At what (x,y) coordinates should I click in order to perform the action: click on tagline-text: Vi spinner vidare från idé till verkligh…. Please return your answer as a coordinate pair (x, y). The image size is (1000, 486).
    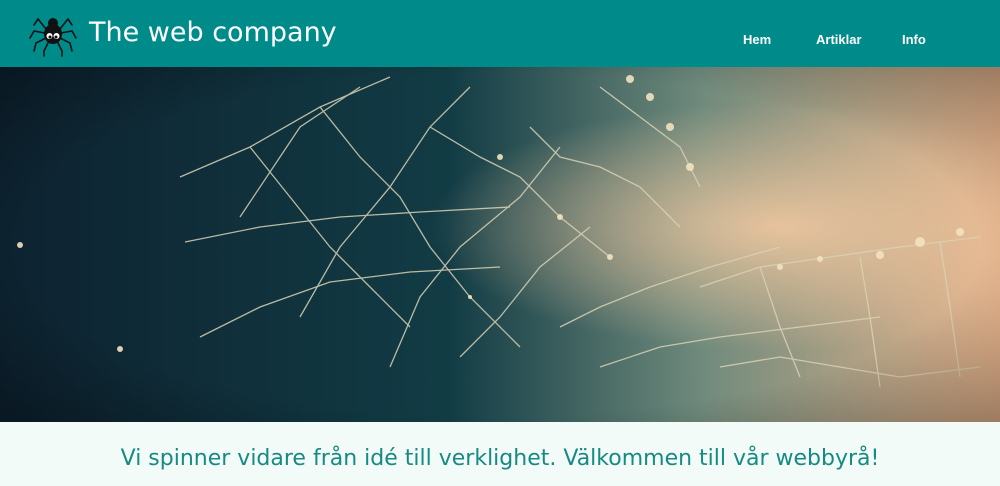
    Looking at the image, I should click on (500, 458).